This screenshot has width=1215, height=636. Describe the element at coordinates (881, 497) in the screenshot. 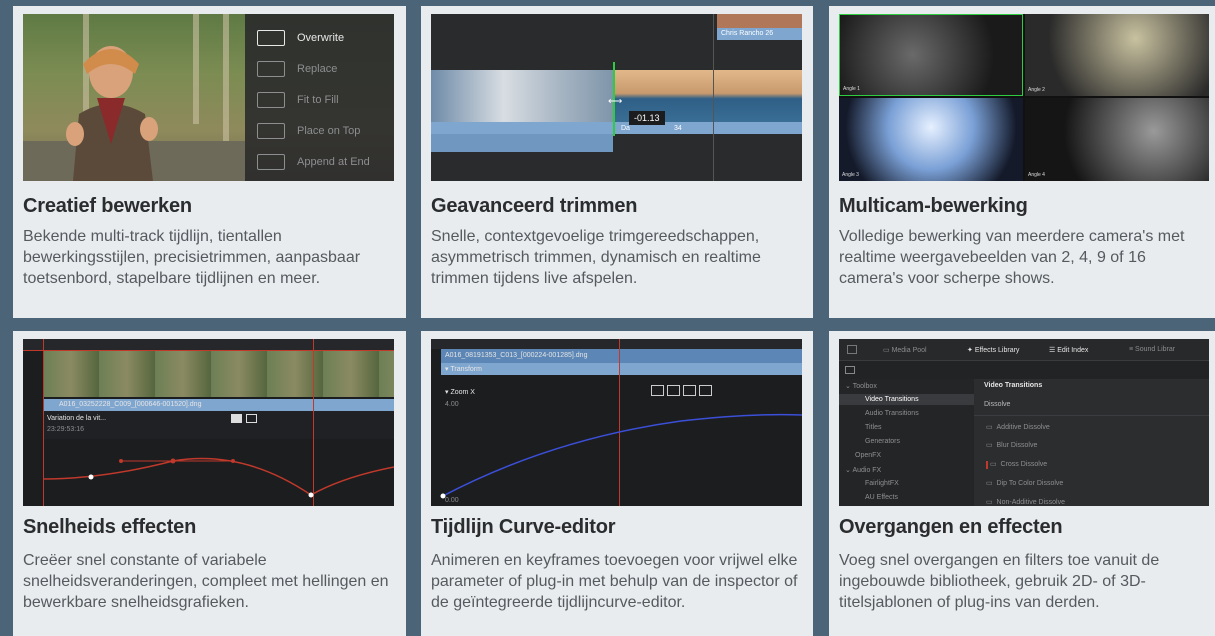

I see `tree-au-effects: AU Effects` at that location.